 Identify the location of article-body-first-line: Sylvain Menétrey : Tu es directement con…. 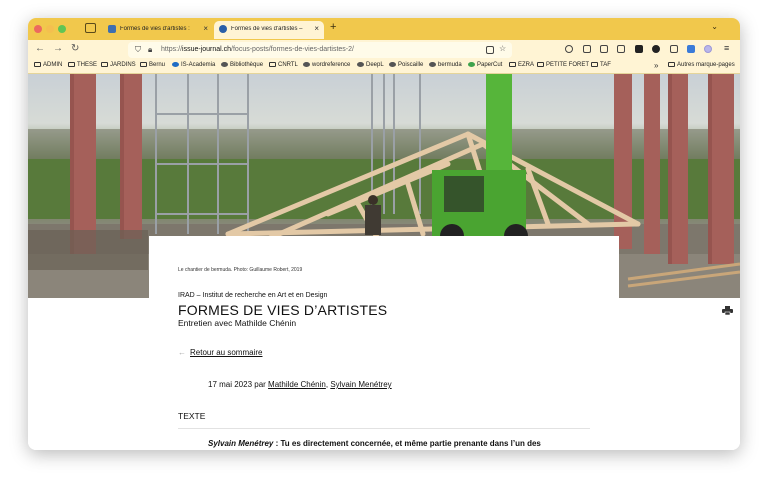
(374, 443).